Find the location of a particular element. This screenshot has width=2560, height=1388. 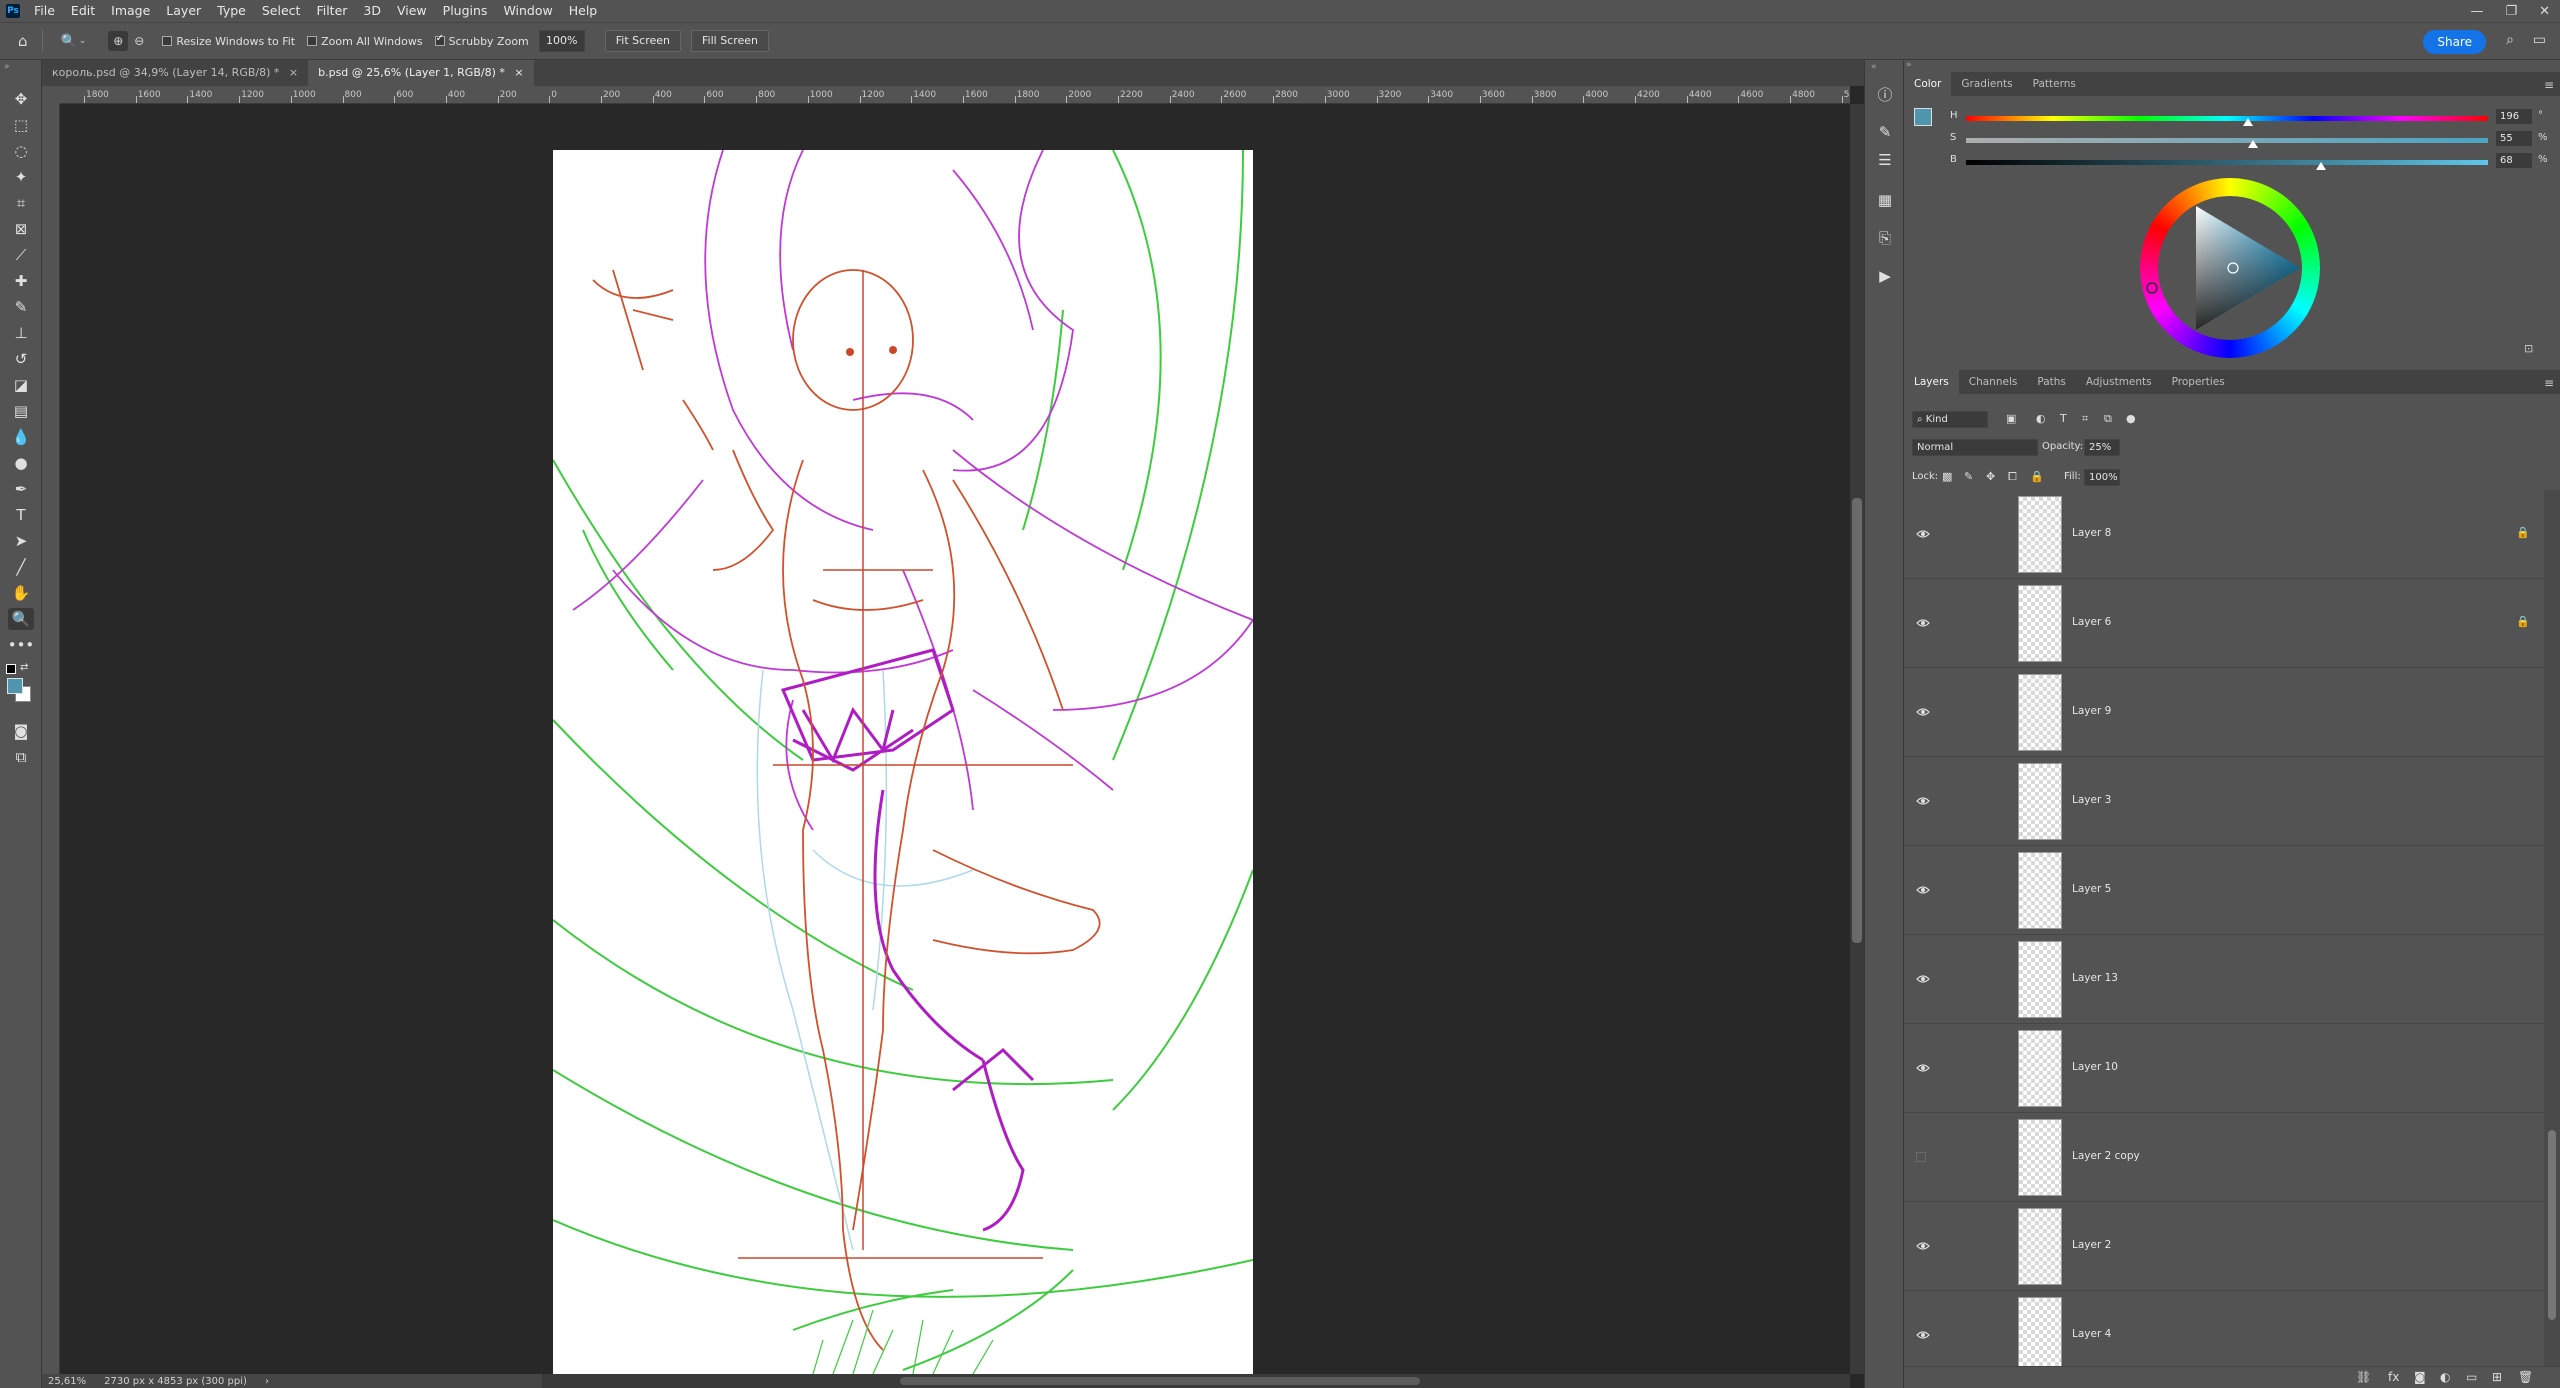

layer-name: Layer 8 is located at coordinates (2091, 533).